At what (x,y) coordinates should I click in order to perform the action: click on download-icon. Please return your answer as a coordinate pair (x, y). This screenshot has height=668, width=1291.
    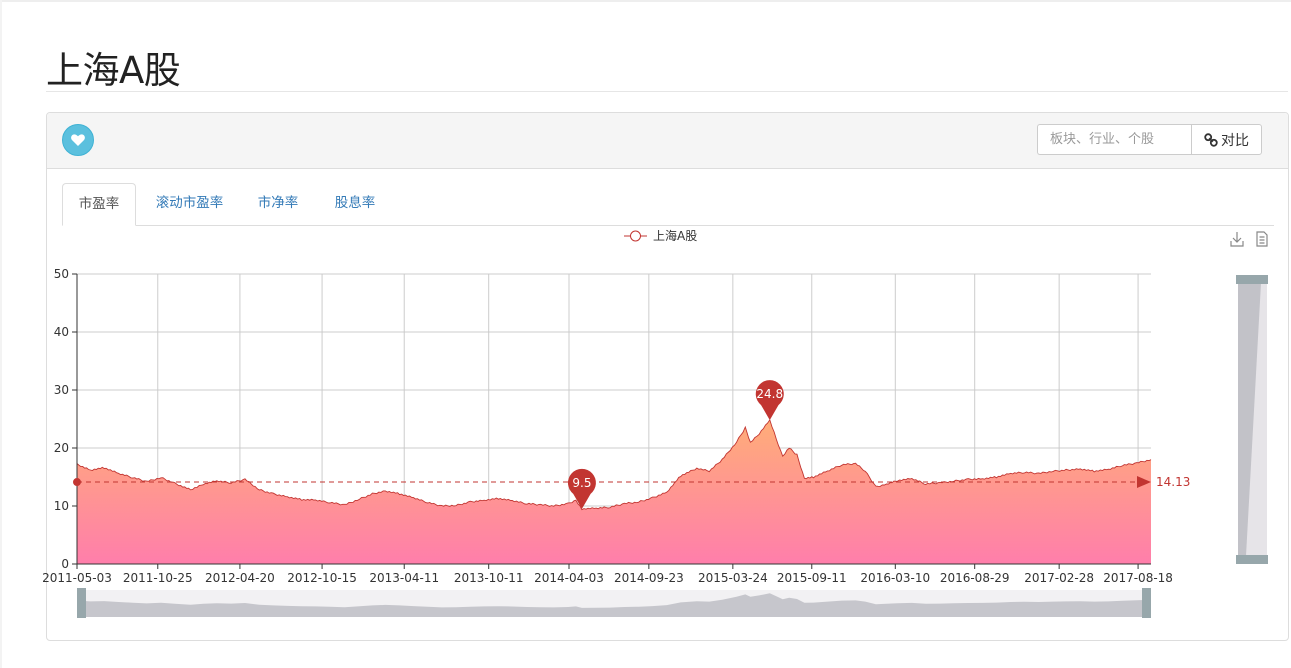
    Looking at the image, I should click on (1237, 239).